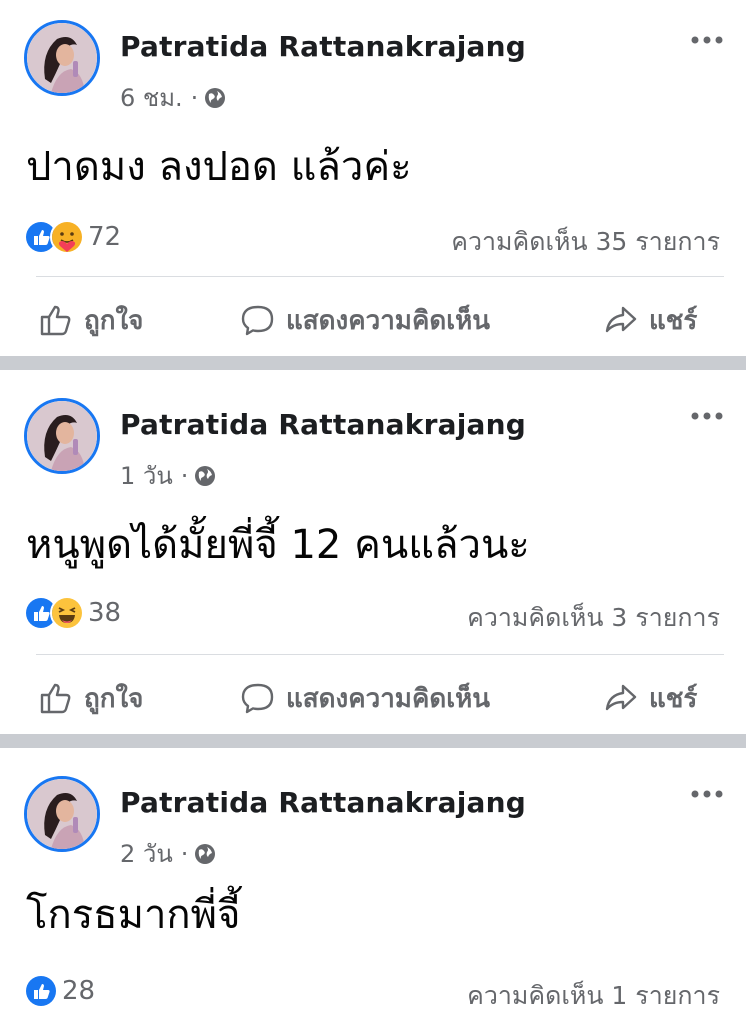 Image resolution: width=746 pixels, height=1024 pixels. What do you see at coordinates (105, 613) in the screenshot?
I see `reaction-count: 38` at bounding box center [105, 613].